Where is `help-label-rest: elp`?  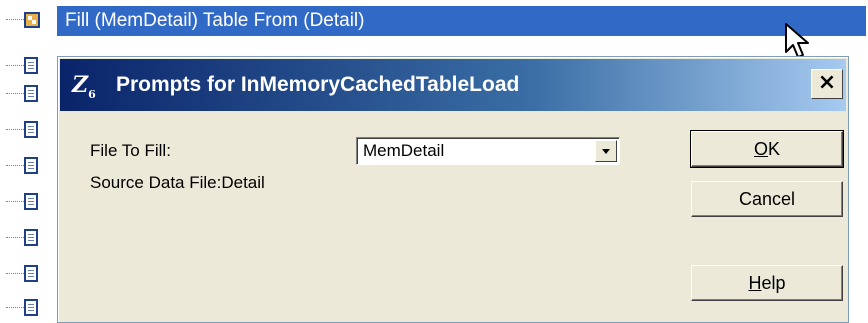
help-label-rest: elp is located at coordinates (773, 283).